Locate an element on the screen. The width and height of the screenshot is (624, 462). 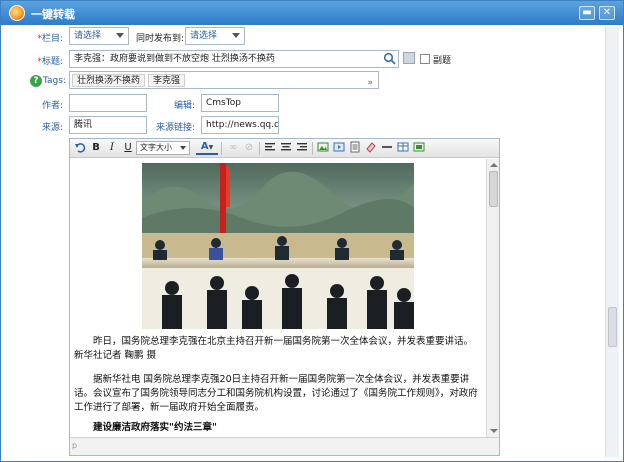
column-select: 请选择 is located at coordinates (99, 36).